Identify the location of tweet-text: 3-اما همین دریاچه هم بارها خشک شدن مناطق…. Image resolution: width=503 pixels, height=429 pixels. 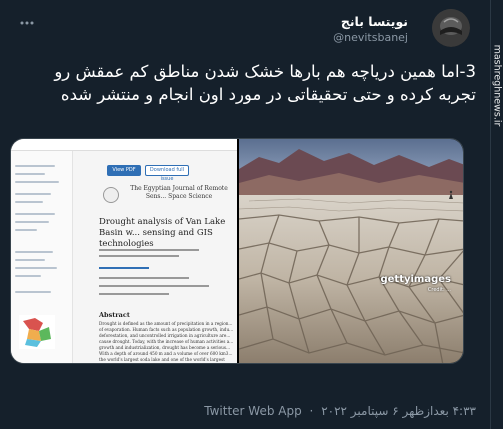
(265, 83).